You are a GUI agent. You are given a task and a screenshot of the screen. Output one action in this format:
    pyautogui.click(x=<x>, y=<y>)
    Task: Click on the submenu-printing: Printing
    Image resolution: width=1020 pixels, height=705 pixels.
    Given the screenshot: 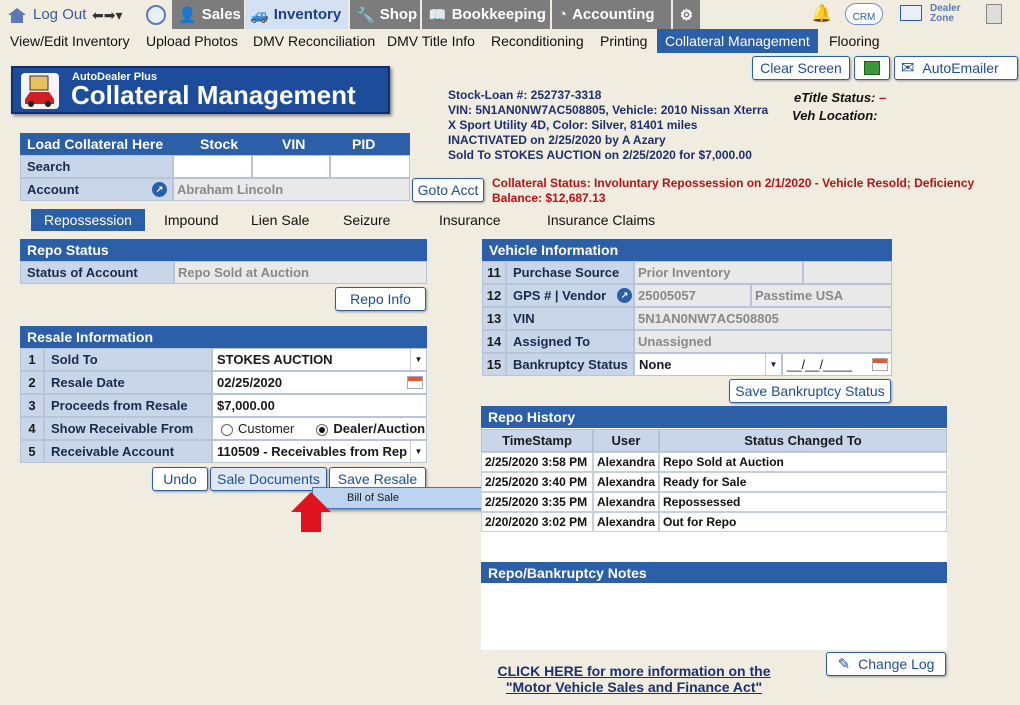 What is the action you would take?
    pyautogui.click(x=623, y=41)
    